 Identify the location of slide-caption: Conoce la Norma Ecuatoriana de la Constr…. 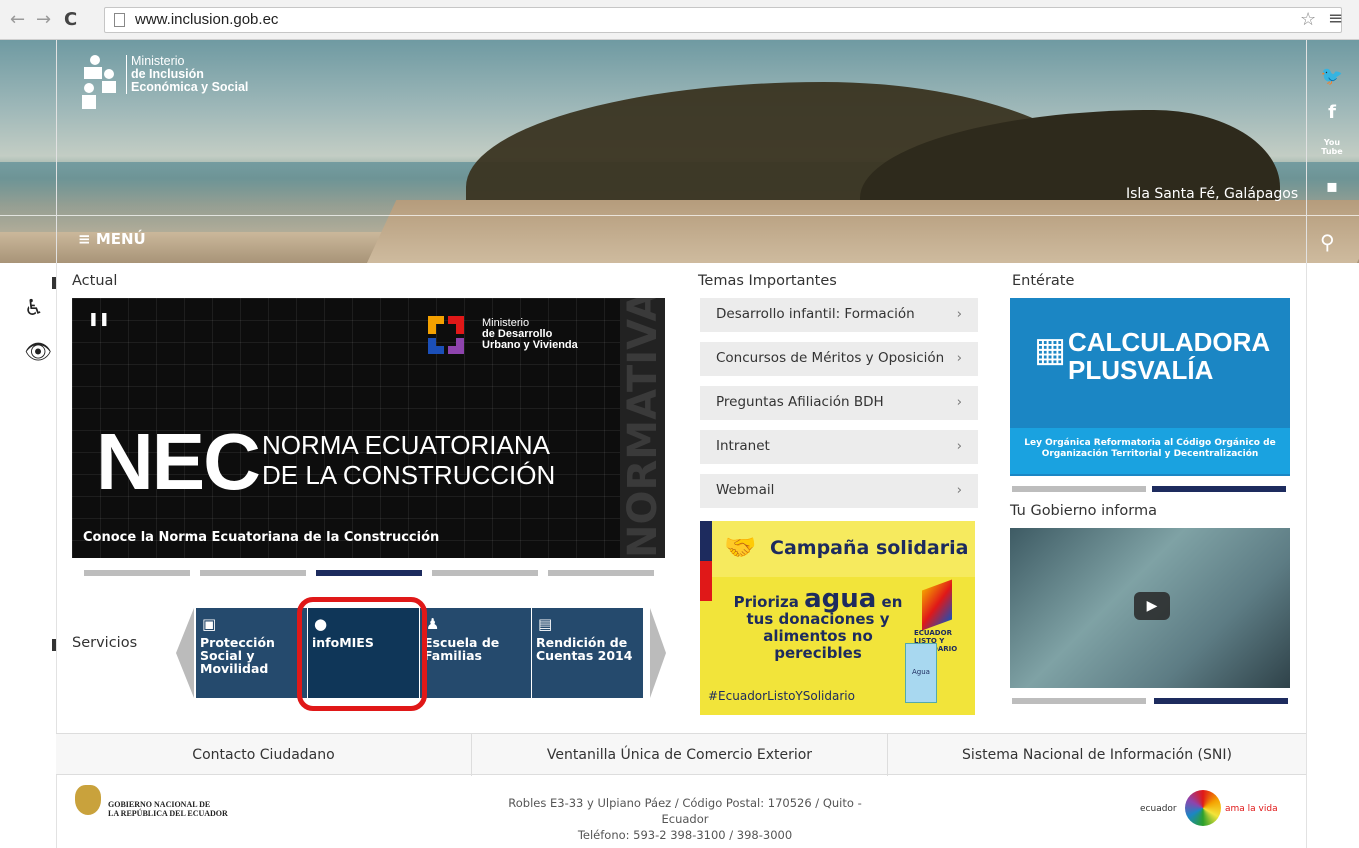
(261, 537).